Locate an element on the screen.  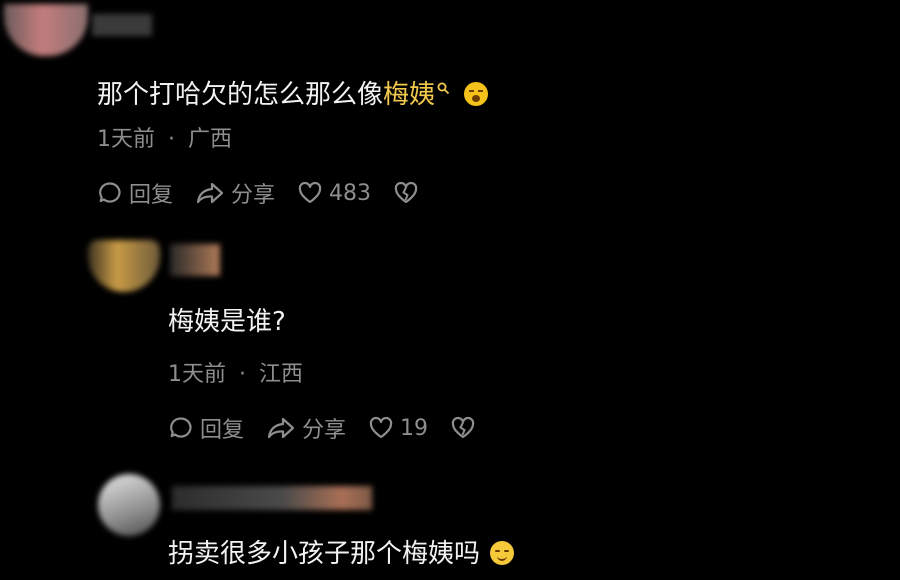
yawn-emoji-icon is located at coordinates (476, 94).